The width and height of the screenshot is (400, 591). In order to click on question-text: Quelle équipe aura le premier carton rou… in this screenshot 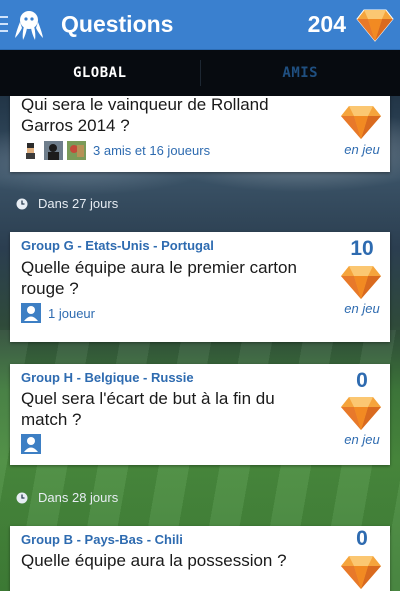, I will do `click(159, 278)`.